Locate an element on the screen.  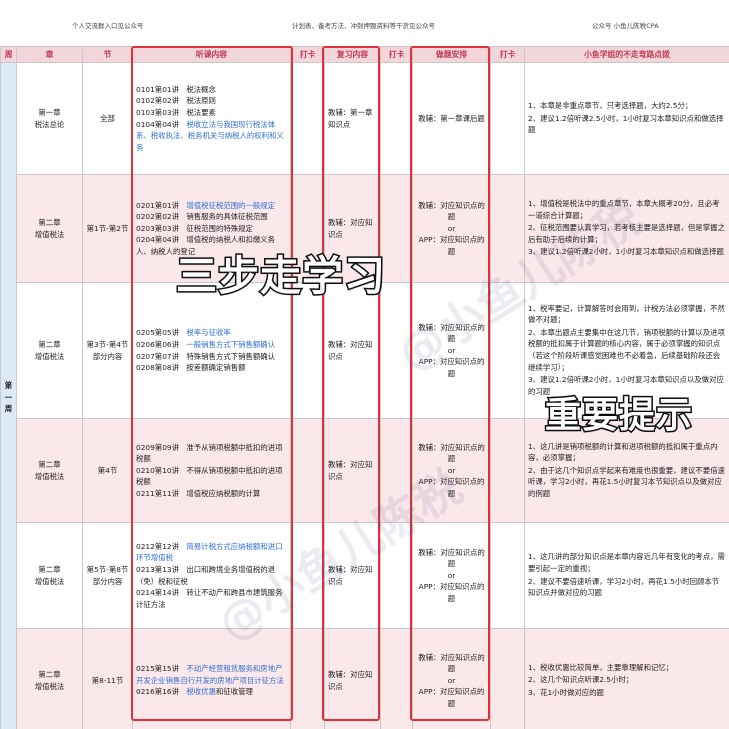
lecture-code: 0202第02讲 销售服务的具体征税范围 is located at coordinates (202, 217).